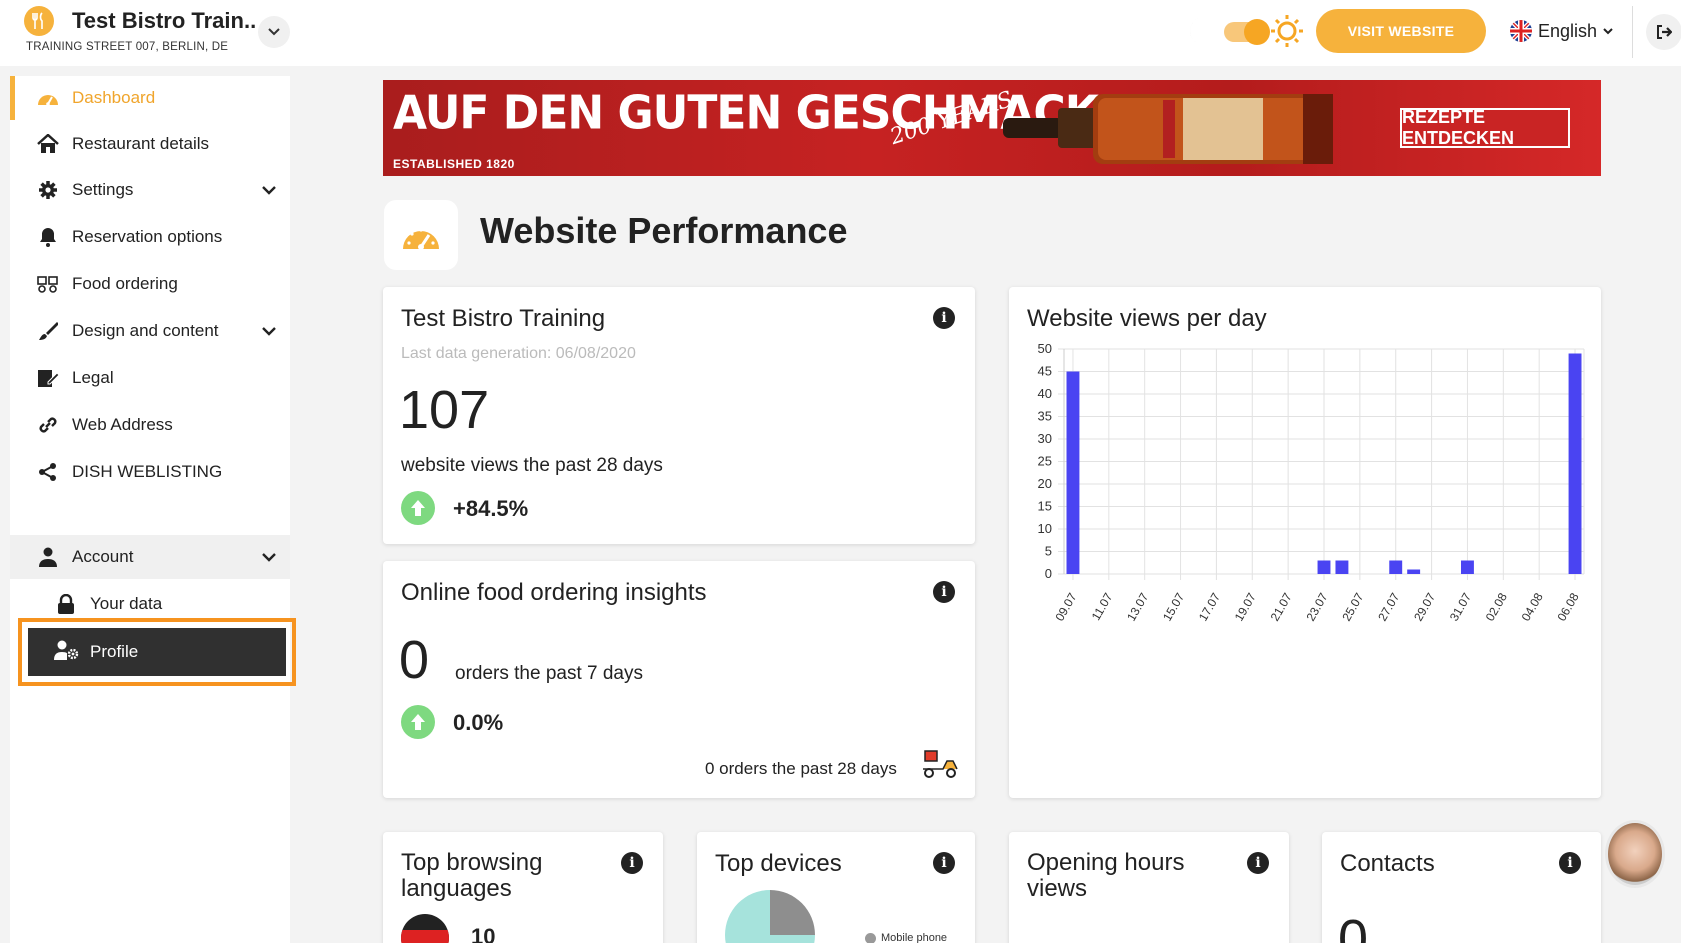 This screenshot has width=1681, height=943. I want to click on active-indicator, so click(12, 98).